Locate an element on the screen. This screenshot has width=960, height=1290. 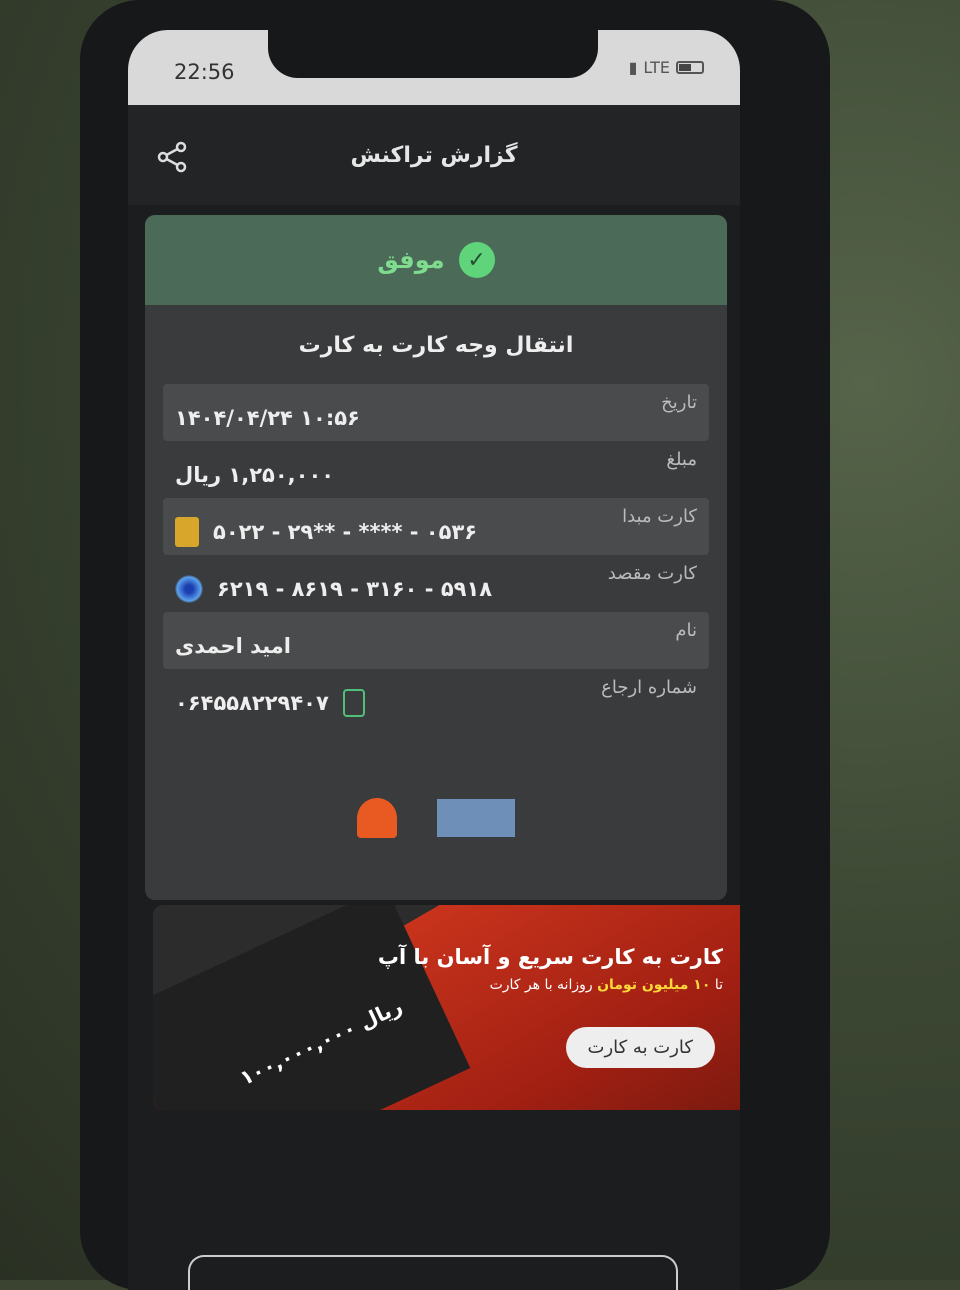
banner-sub-prefix: تا is located at coordinates (716, 985).